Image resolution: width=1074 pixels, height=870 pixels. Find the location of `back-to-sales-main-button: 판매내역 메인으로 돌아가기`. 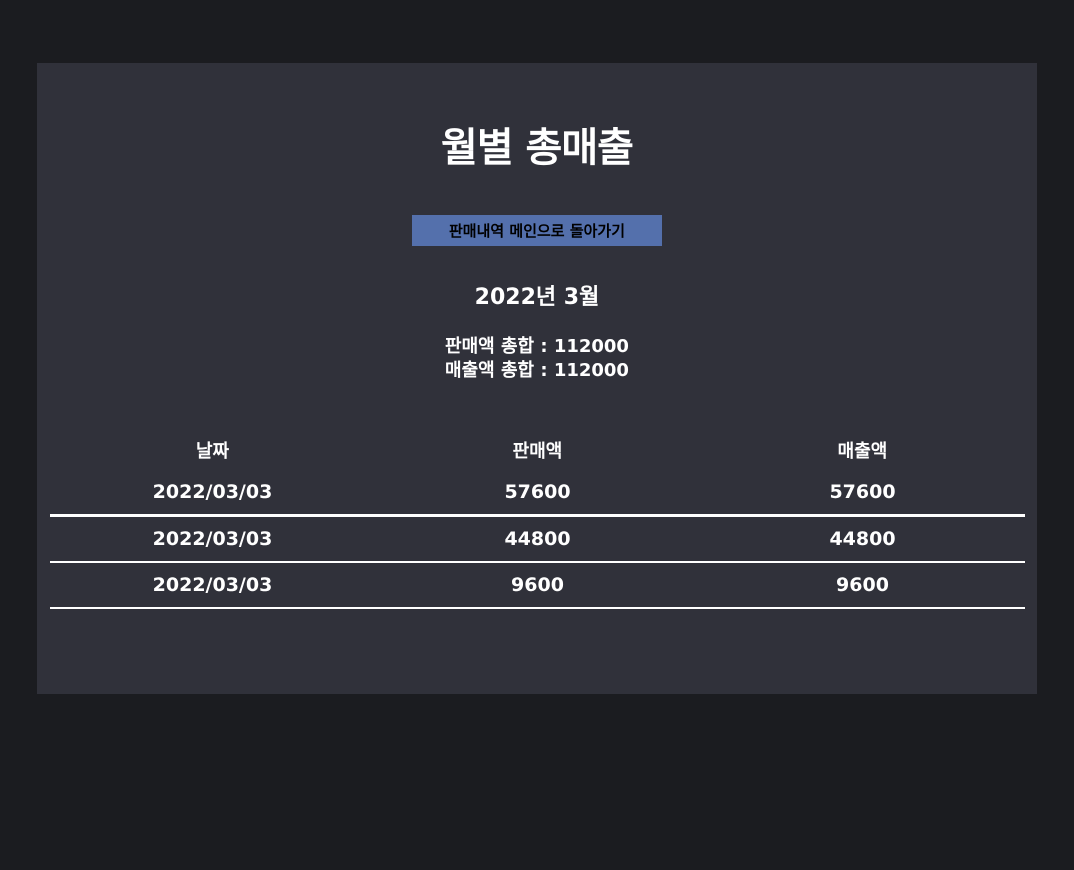

back-to-sales-main-button: 판매내역 메인으로 돌아가기 is located at coordinates (537, 230).